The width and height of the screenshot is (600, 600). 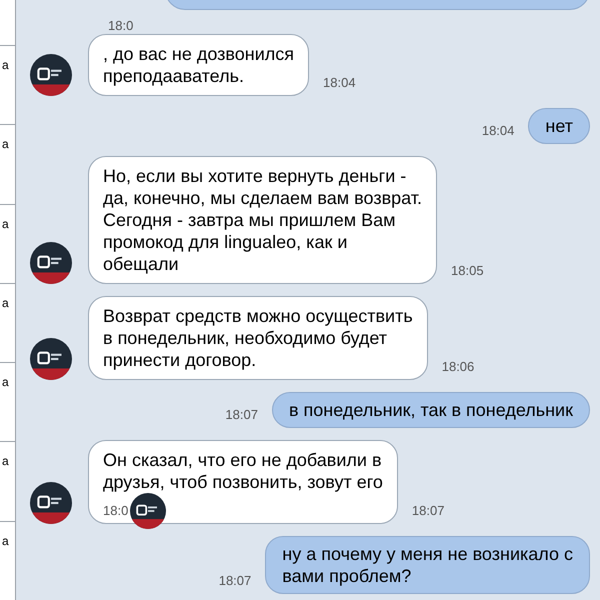 I want to click on message-time: 18:06, so click(x=458, y=367).